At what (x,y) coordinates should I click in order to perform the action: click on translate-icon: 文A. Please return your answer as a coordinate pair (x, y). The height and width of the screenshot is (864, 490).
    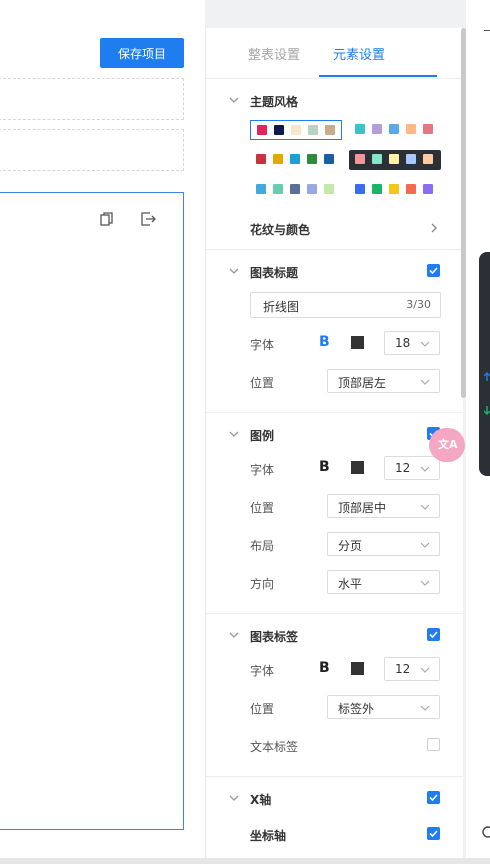
    Looking at the image, I should click on (447, 445).